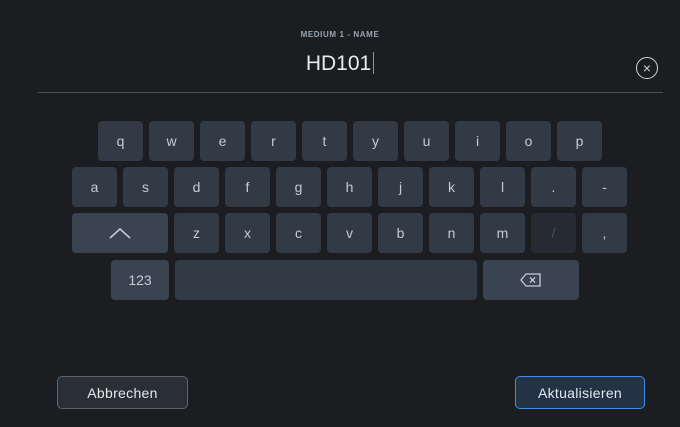 Image resolution: width=680 pixels, height=427 pixels. What do you see at coordinates (350, 92) in the screenshot?
I see `input-divider` at bounding box center [350, 92].